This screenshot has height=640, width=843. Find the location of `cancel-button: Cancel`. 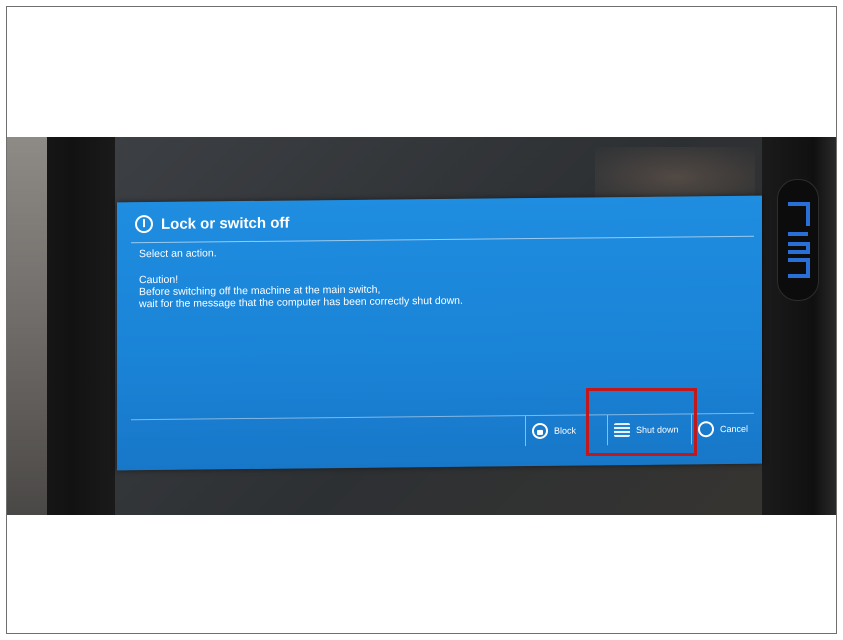

cancel-button: Cancel is located at coordinates (726, 429).